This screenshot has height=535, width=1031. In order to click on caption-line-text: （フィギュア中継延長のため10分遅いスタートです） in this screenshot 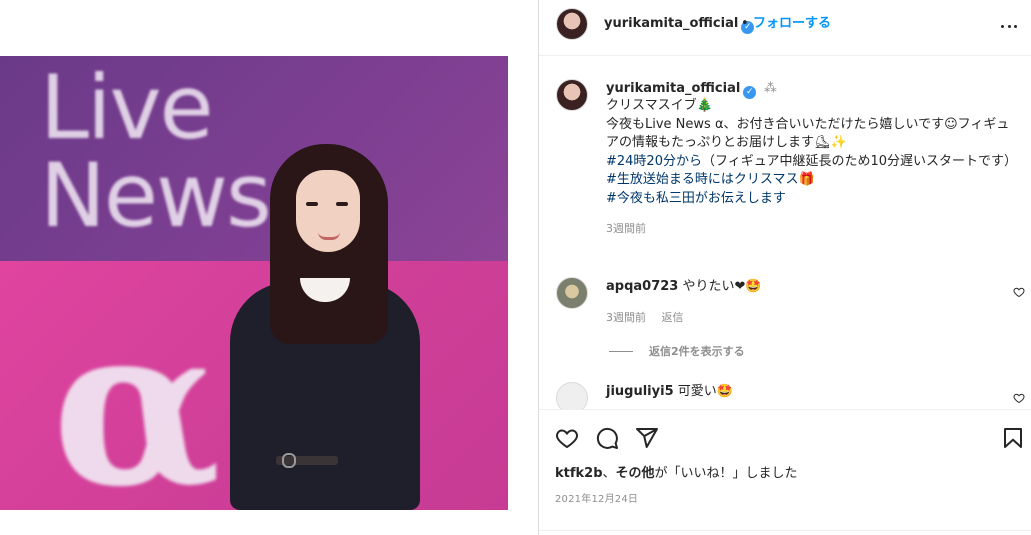, I will do `click(859, 161)`.